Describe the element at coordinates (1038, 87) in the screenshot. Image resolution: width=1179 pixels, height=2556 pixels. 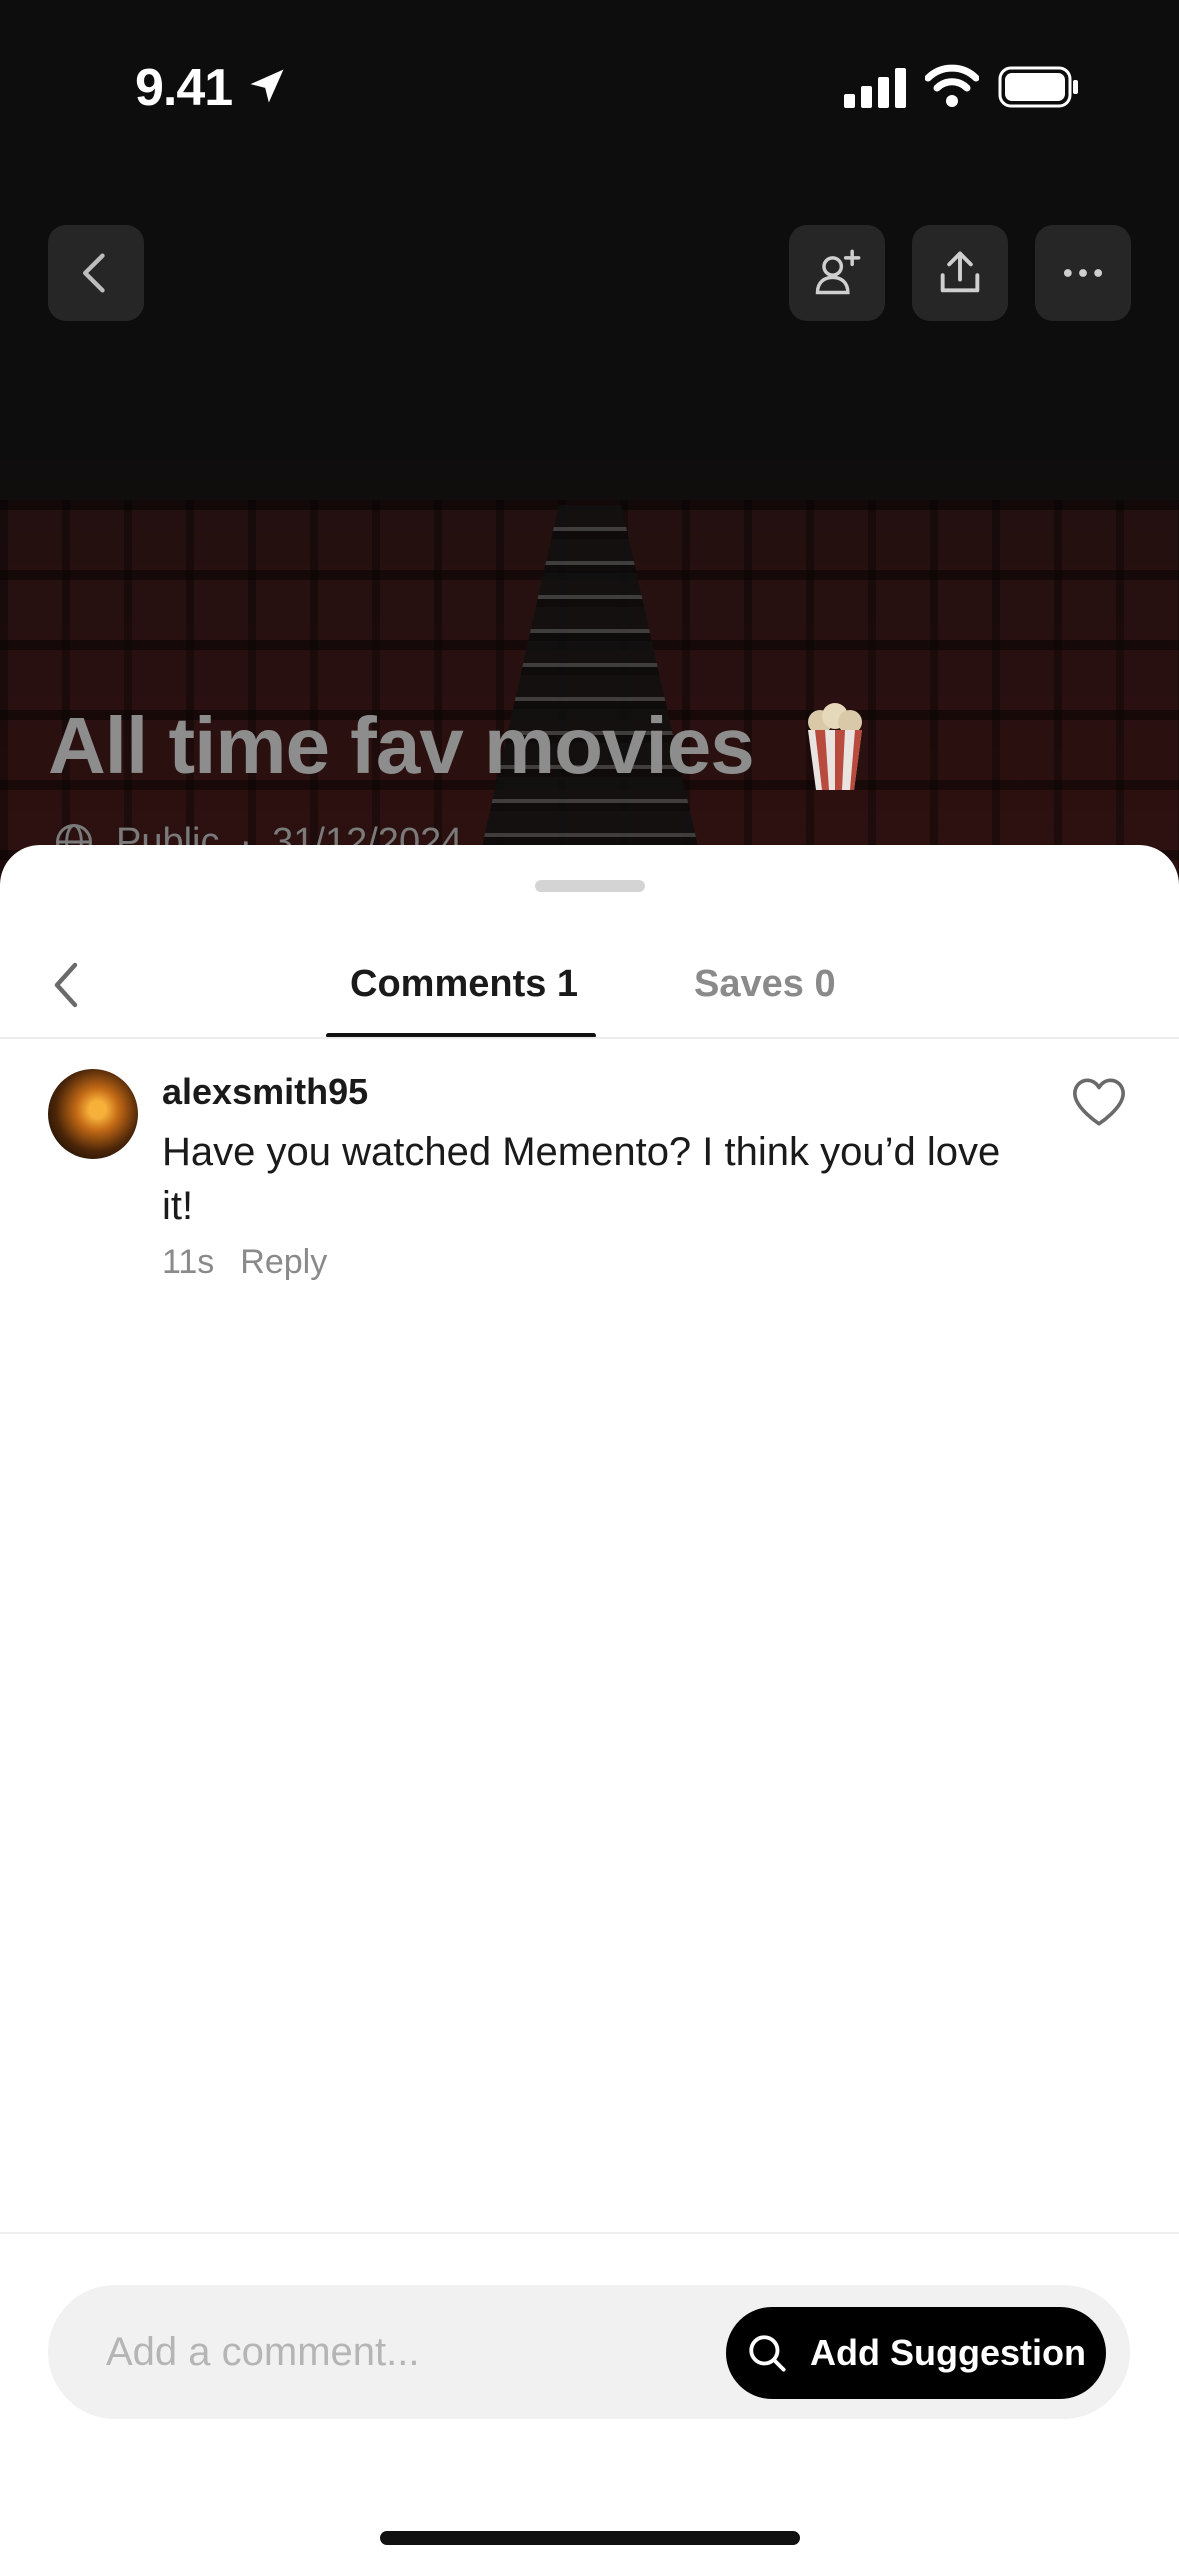
I see `battery-icon` at that location.